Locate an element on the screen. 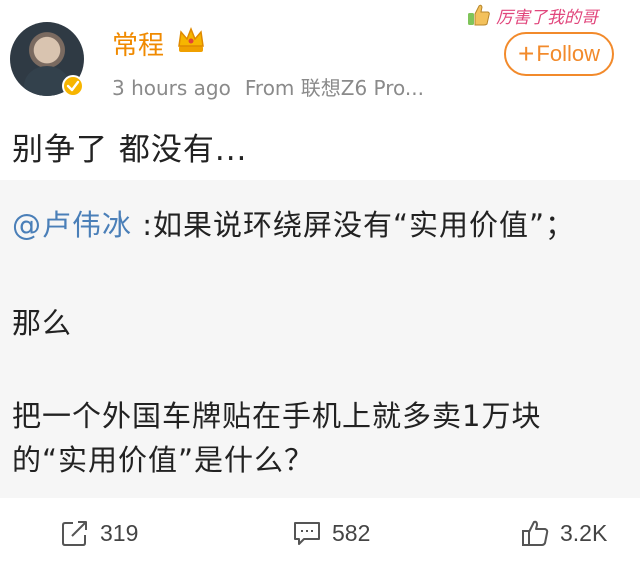 This screenshot has height=569, width=640. verified-badge-icon is located at coordinates (73, 86).